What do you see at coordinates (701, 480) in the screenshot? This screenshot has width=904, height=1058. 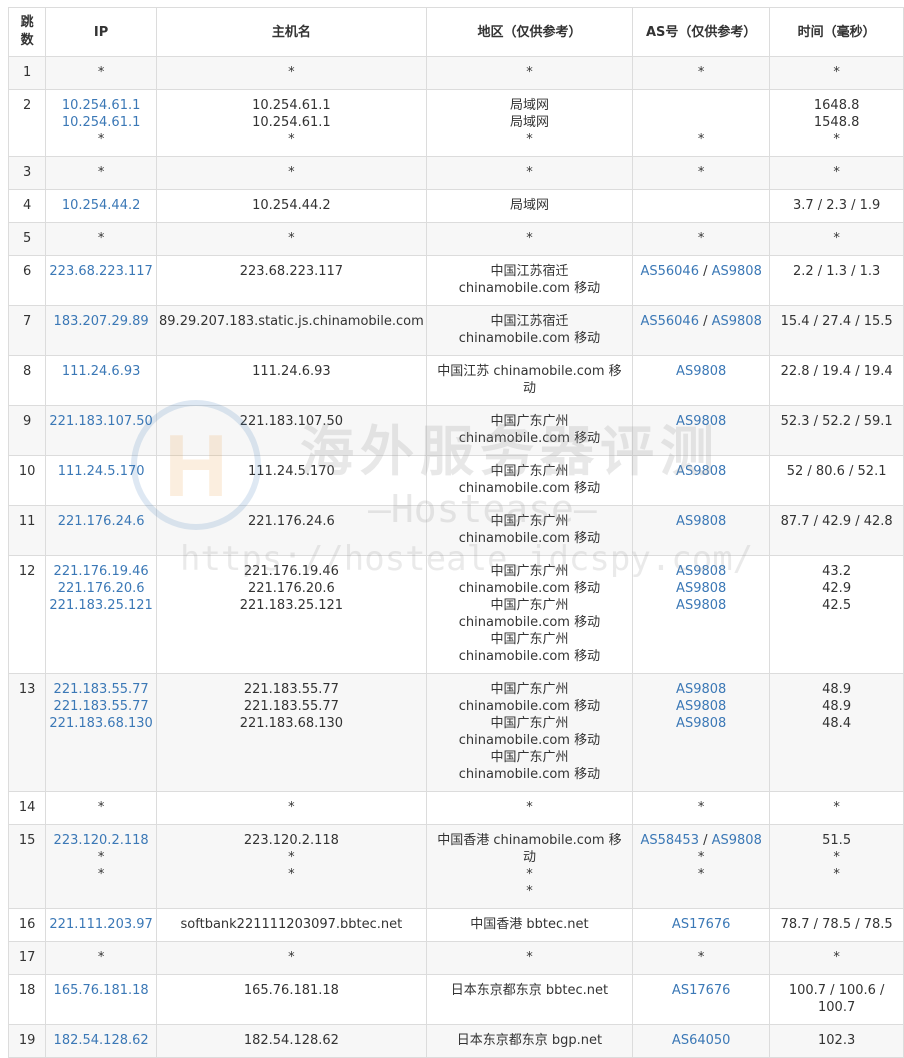 I see `as-cell: AS9808` at bounding box center [701, 480].